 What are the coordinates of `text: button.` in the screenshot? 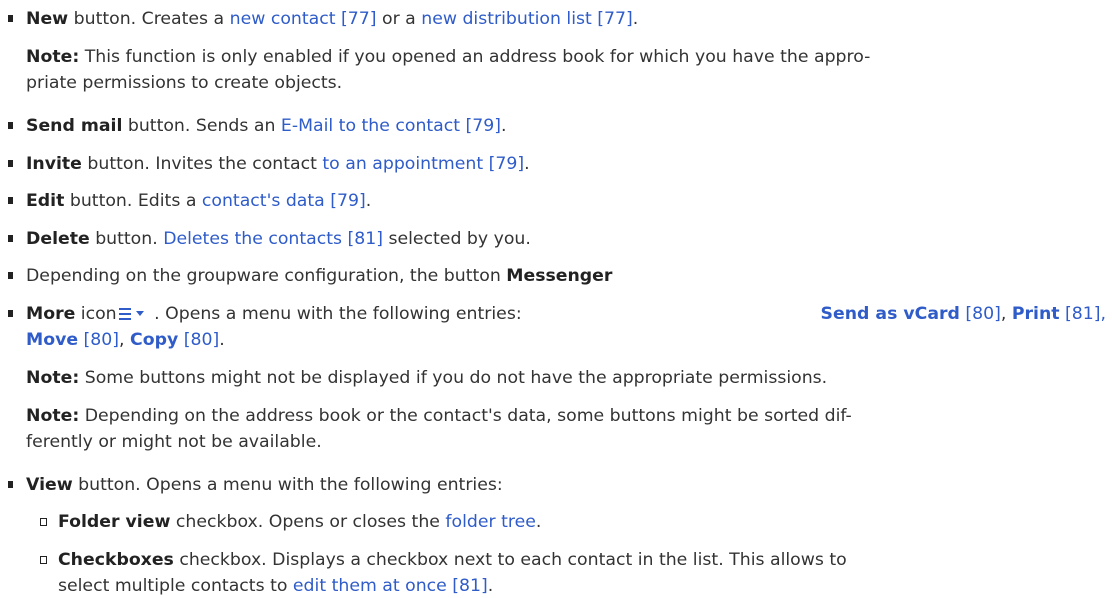 It's located at (126, 239).